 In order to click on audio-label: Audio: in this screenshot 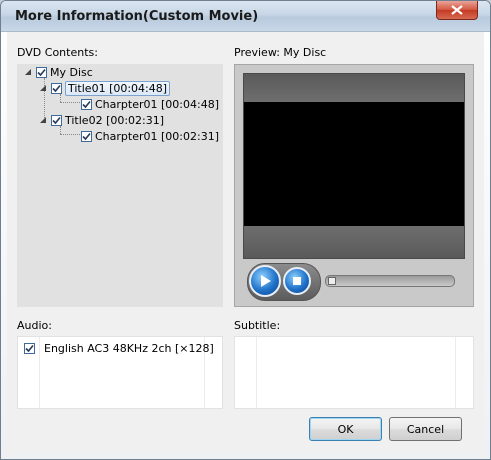, I will do `click(34, 325)`.